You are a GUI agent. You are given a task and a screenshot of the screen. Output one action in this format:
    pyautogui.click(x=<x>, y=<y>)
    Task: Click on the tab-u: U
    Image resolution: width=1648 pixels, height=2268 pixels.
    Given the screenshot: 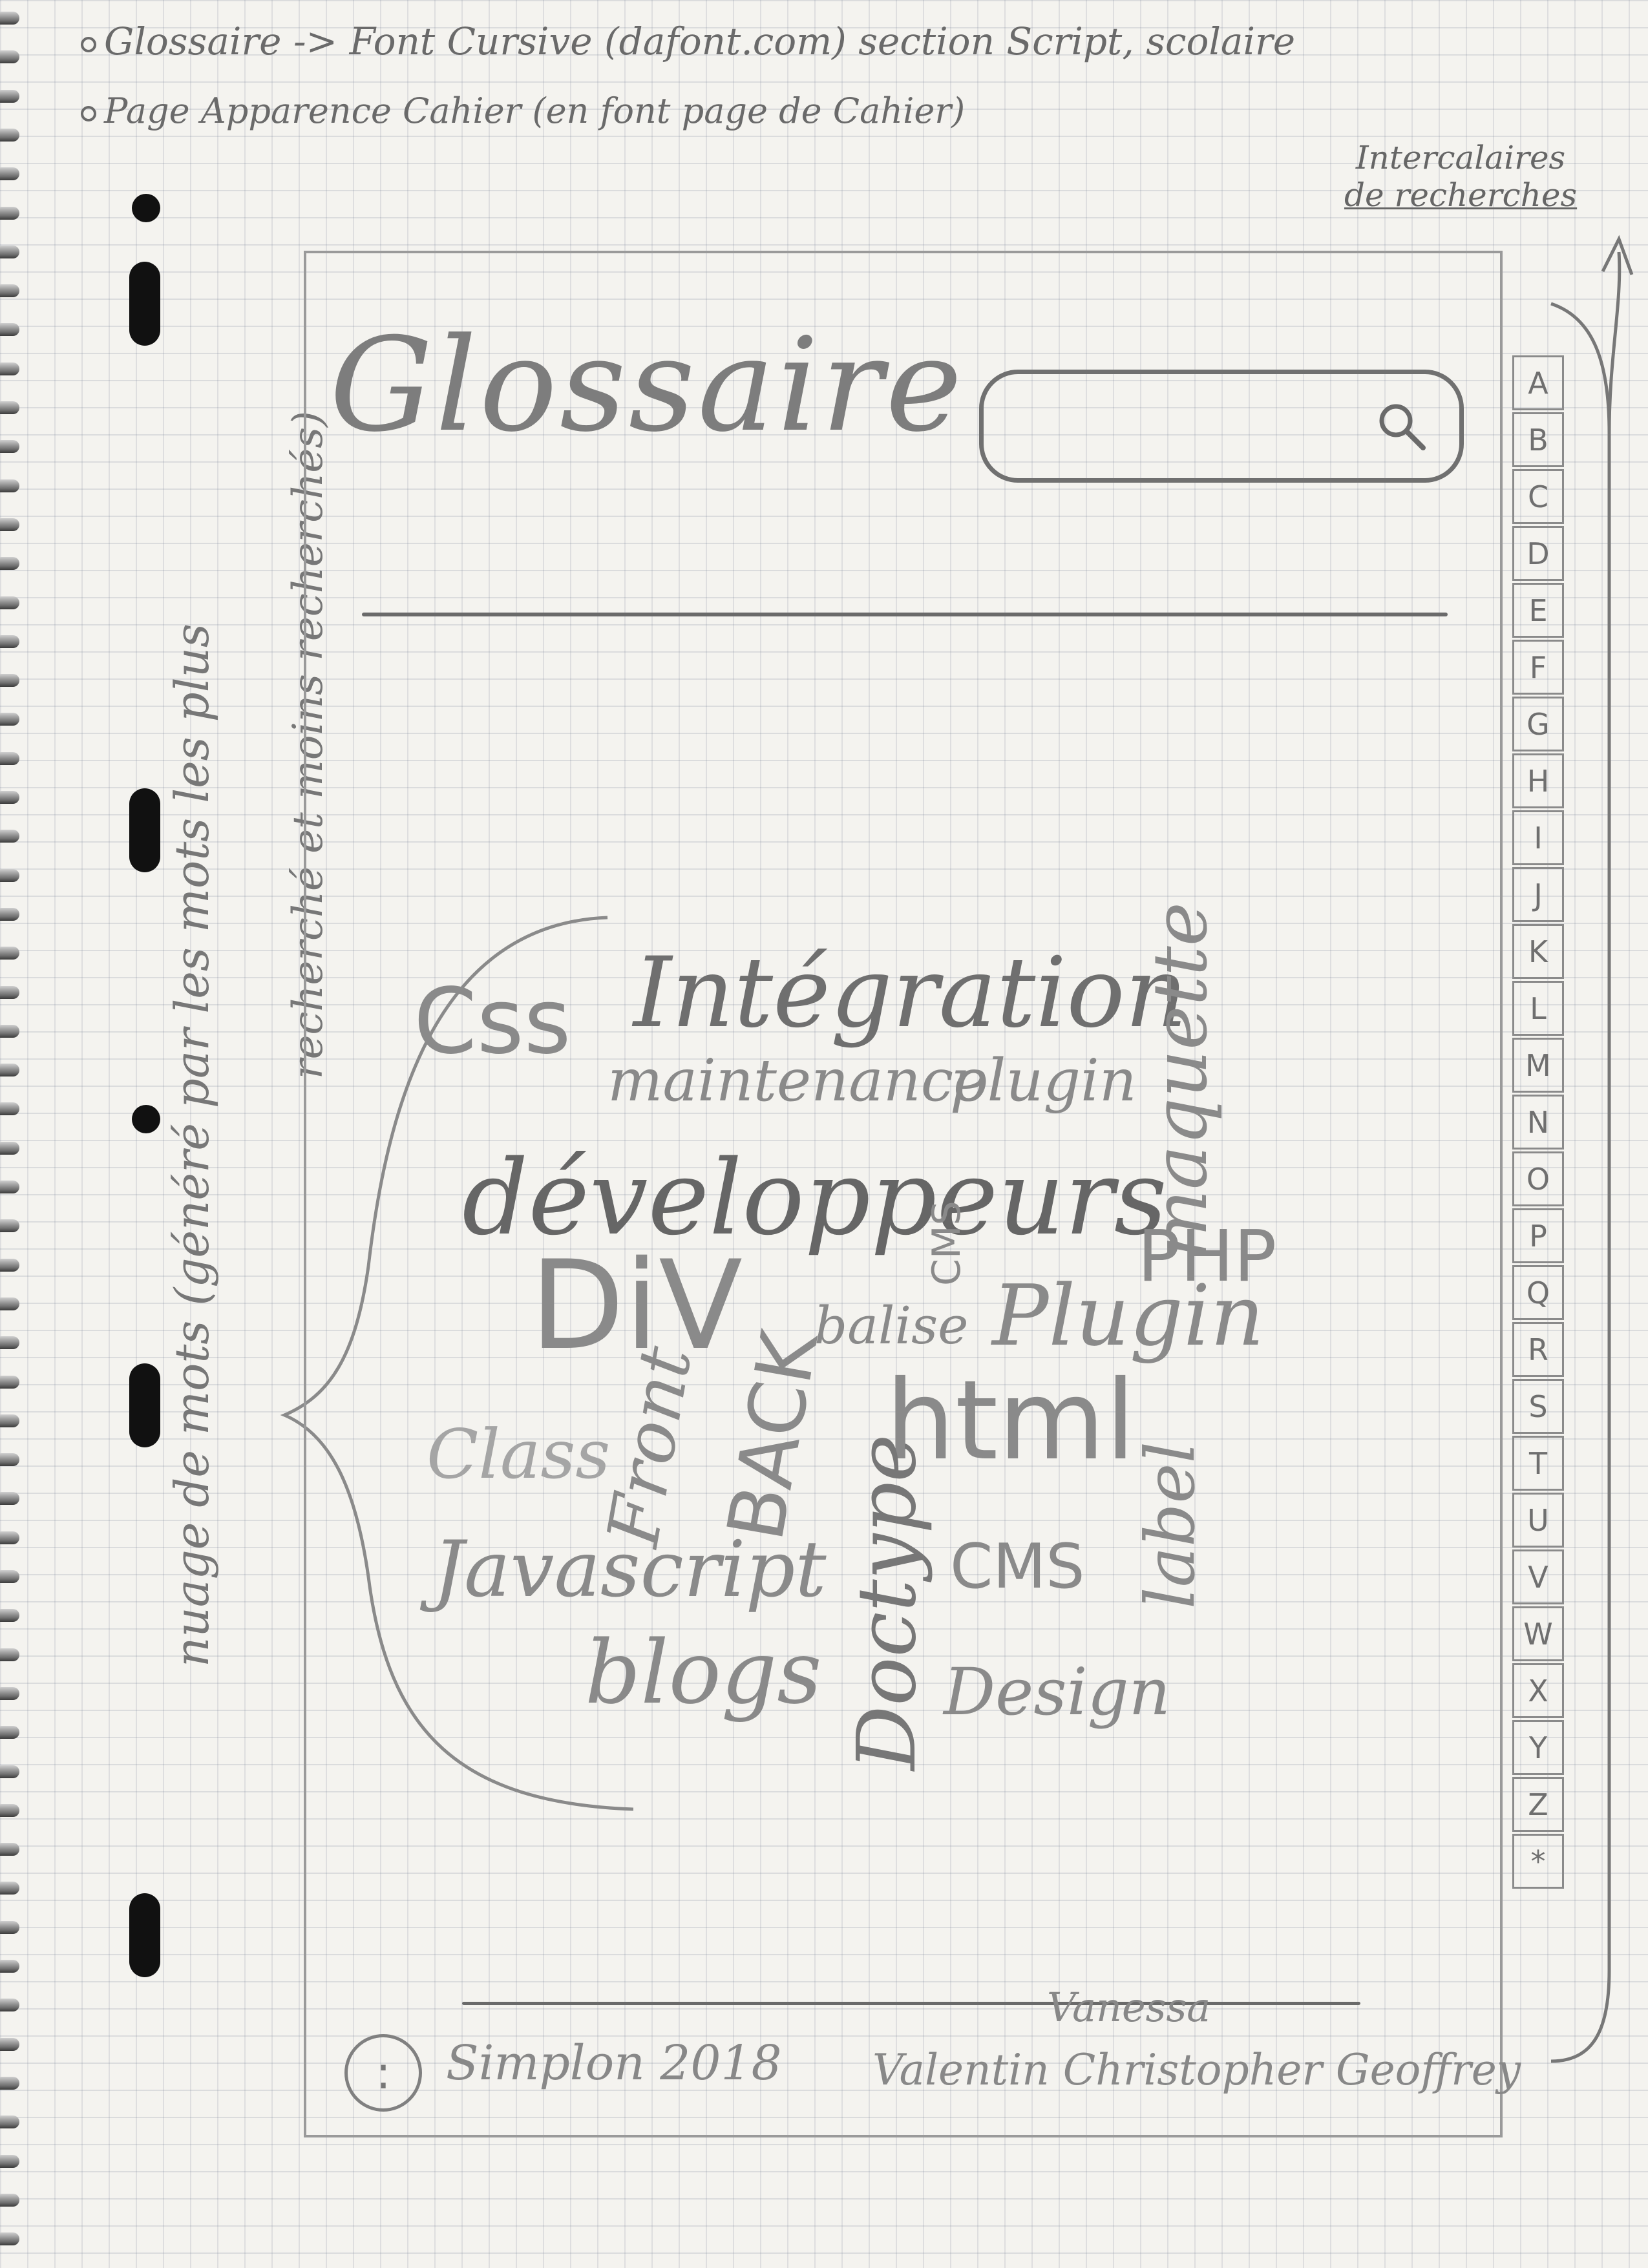 What is the action you would take?
    pyautogui.click(x=1538, y=1520)
    